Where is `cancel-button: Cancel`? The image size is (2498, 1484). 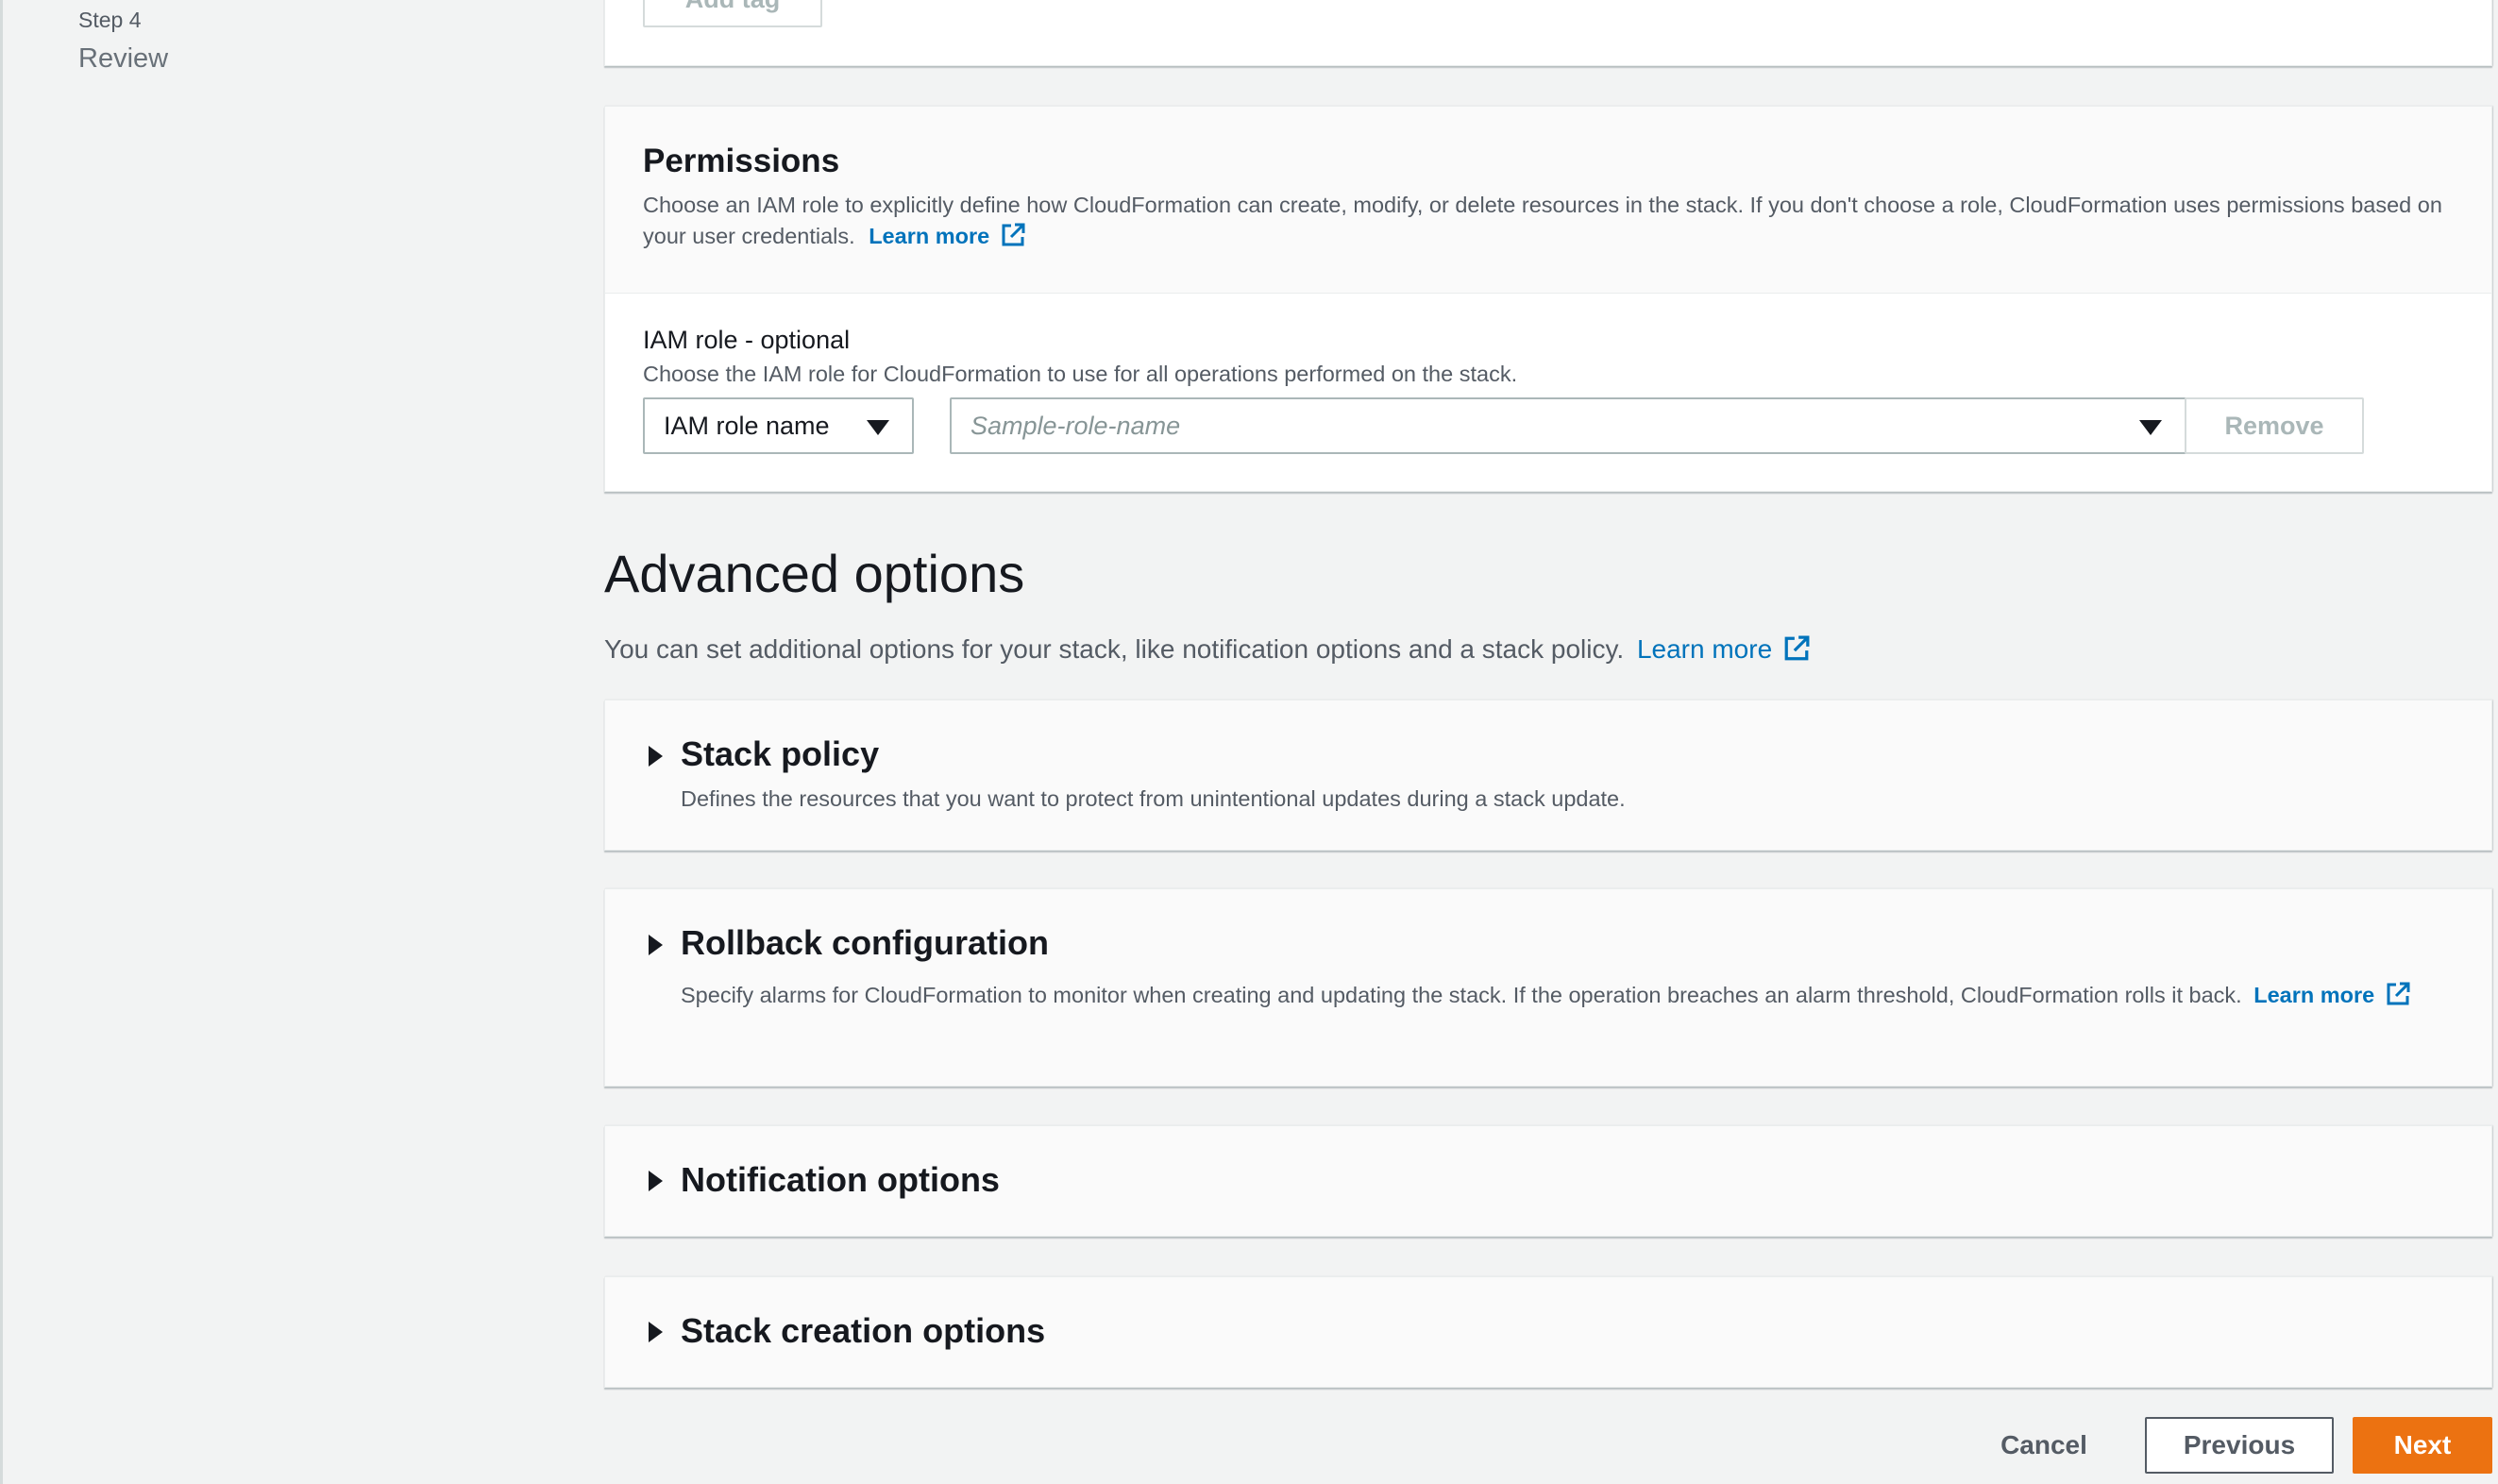
cancel-button: Cancel is located at coordinates (2044, 1445).